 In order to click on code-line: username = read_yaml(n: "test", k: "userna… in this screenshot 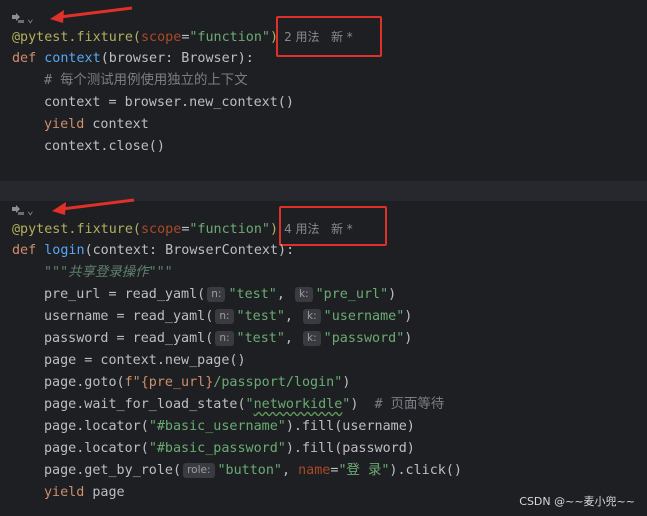, I will do `click(228, 316)`.